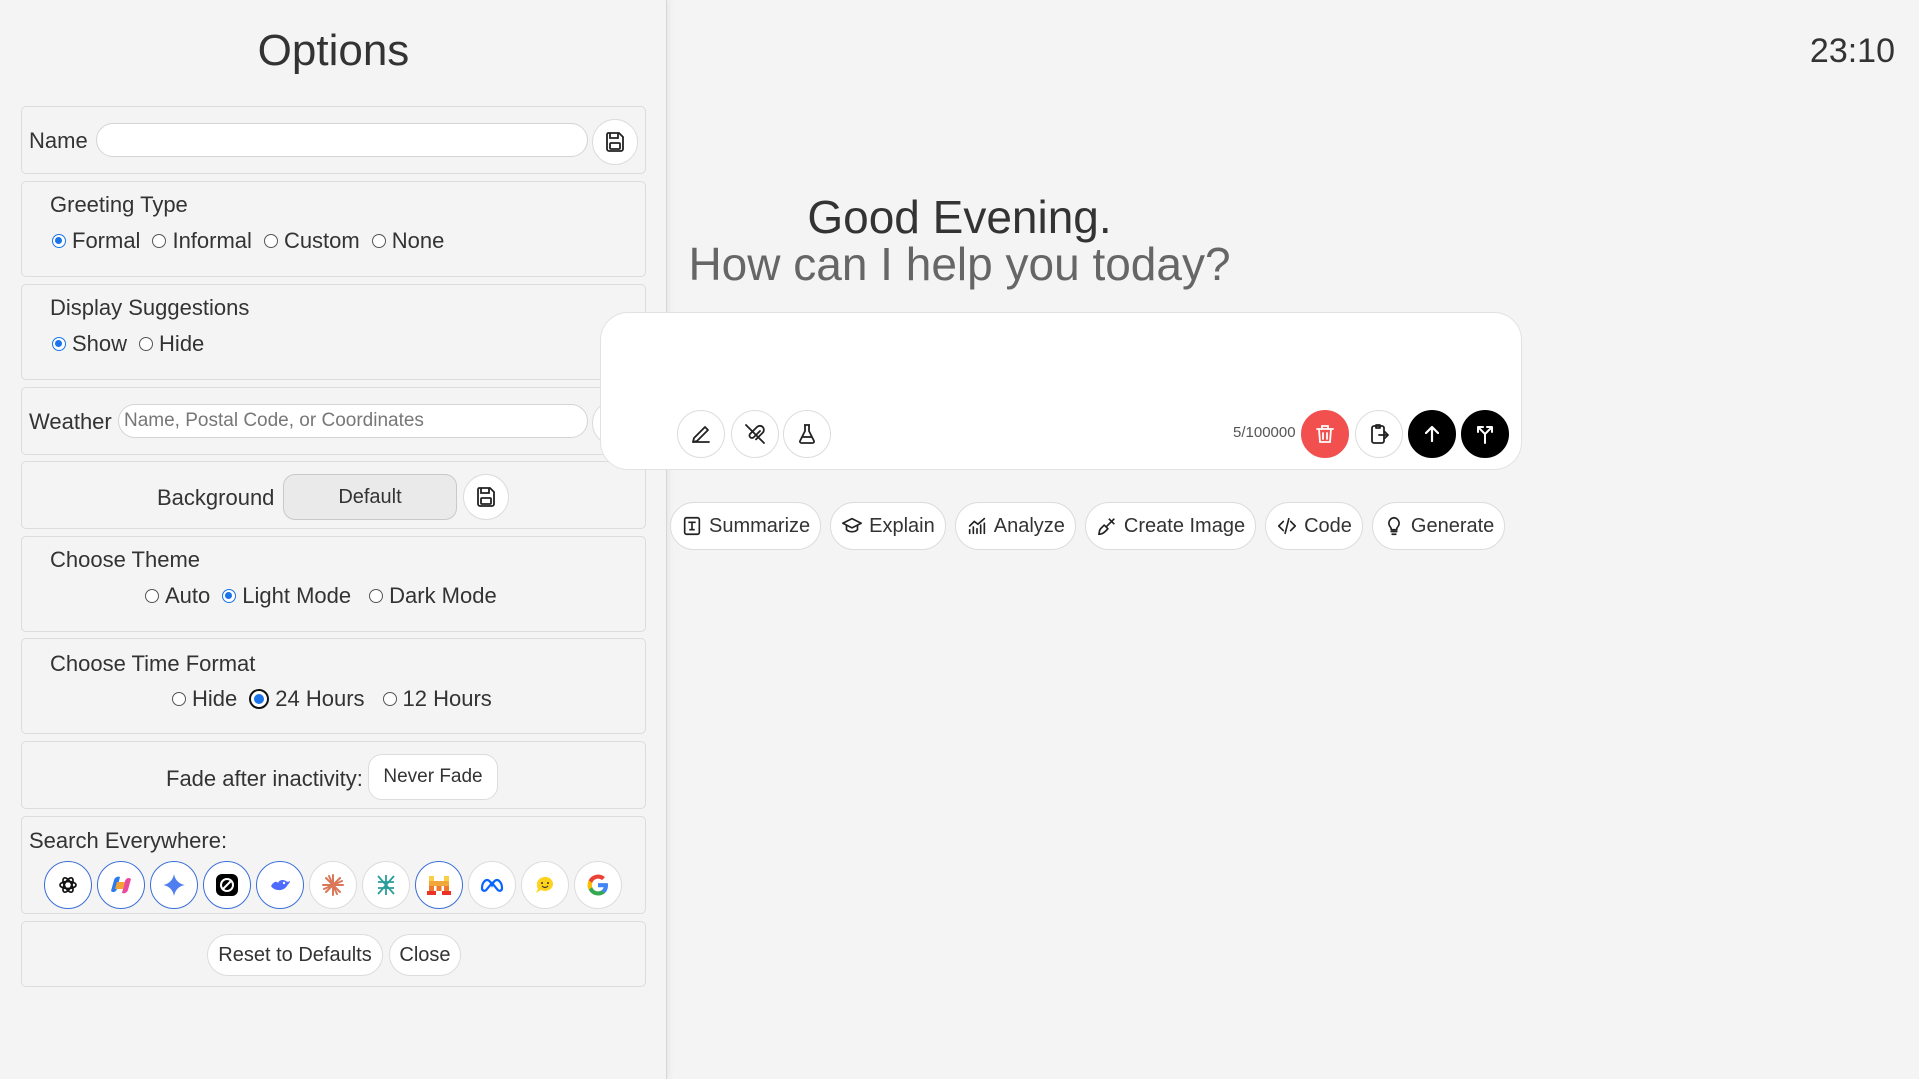 The image size is (1919, 1079). I want to click on trash-icon, so click(1325, 434).